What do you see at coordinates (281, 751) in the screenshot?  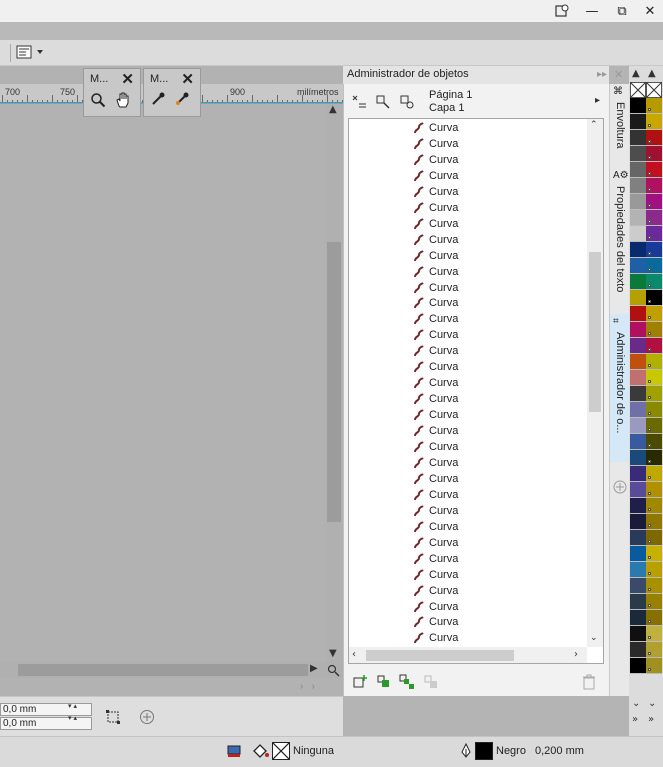 I see `fill-none-swatch` at bounding box center [281, 751].